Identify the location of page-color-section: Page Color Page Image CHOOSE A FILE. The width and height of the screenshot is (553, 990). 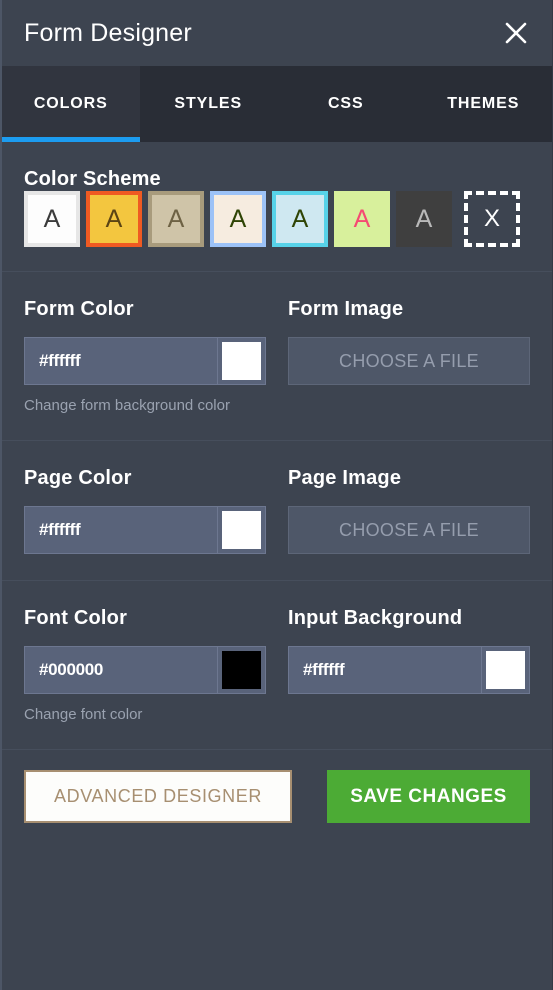
(277, 511).